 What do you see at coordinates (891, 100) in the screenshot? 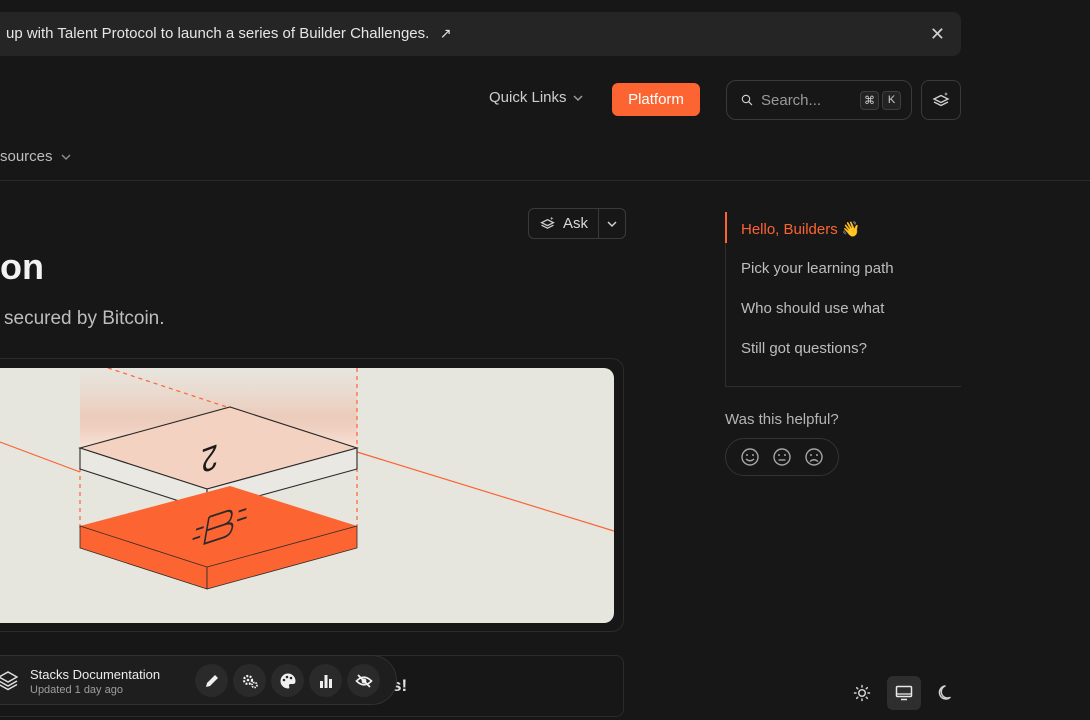
I see `k-key: K` at bounding box center [891, 100].